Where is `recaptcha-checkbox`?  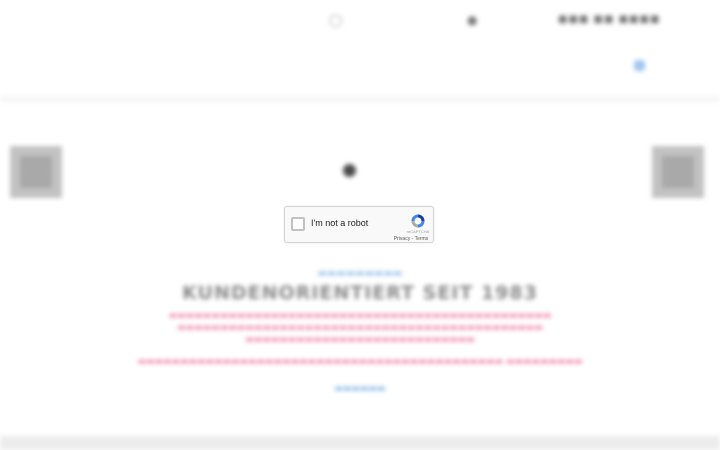 recaptcha-checkbox is located at coordinates (298, 224).